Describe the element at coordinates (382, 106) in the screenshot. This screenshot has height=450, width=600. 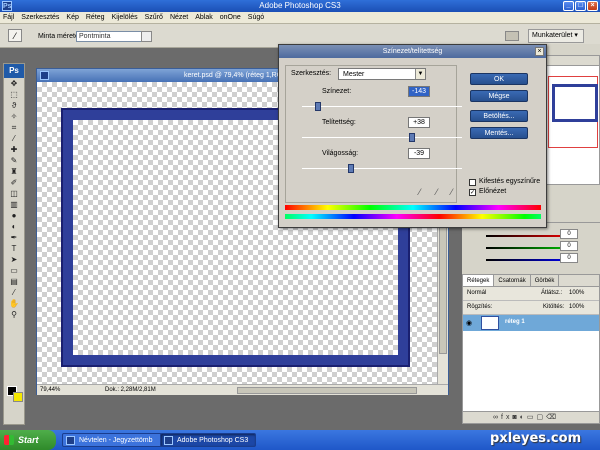
I see `hue-slider-track` at that location.